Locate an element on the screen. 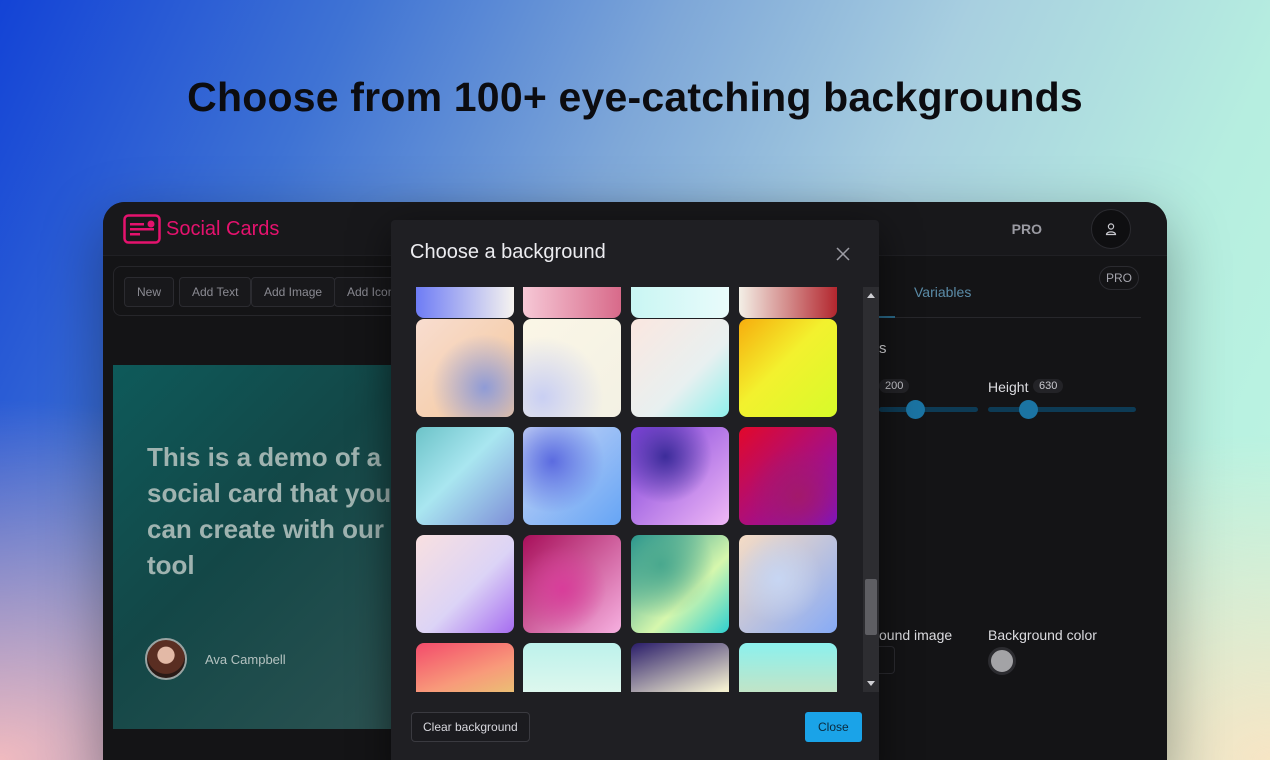 This screenshot has height=760, width=1270. new-button: New is located at coordinates (149, 292).